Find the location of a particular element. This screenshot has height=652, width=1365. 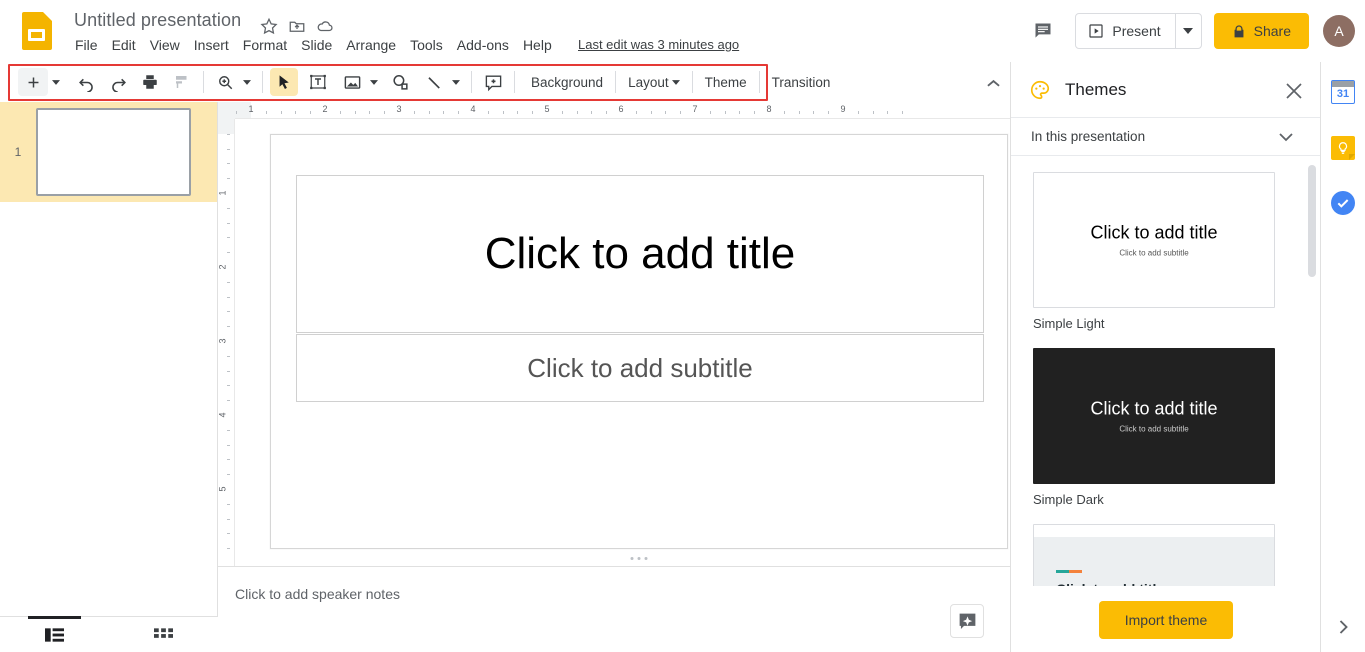

theme-thumb-title: Click to add title is located at coordinates (1154, 408).